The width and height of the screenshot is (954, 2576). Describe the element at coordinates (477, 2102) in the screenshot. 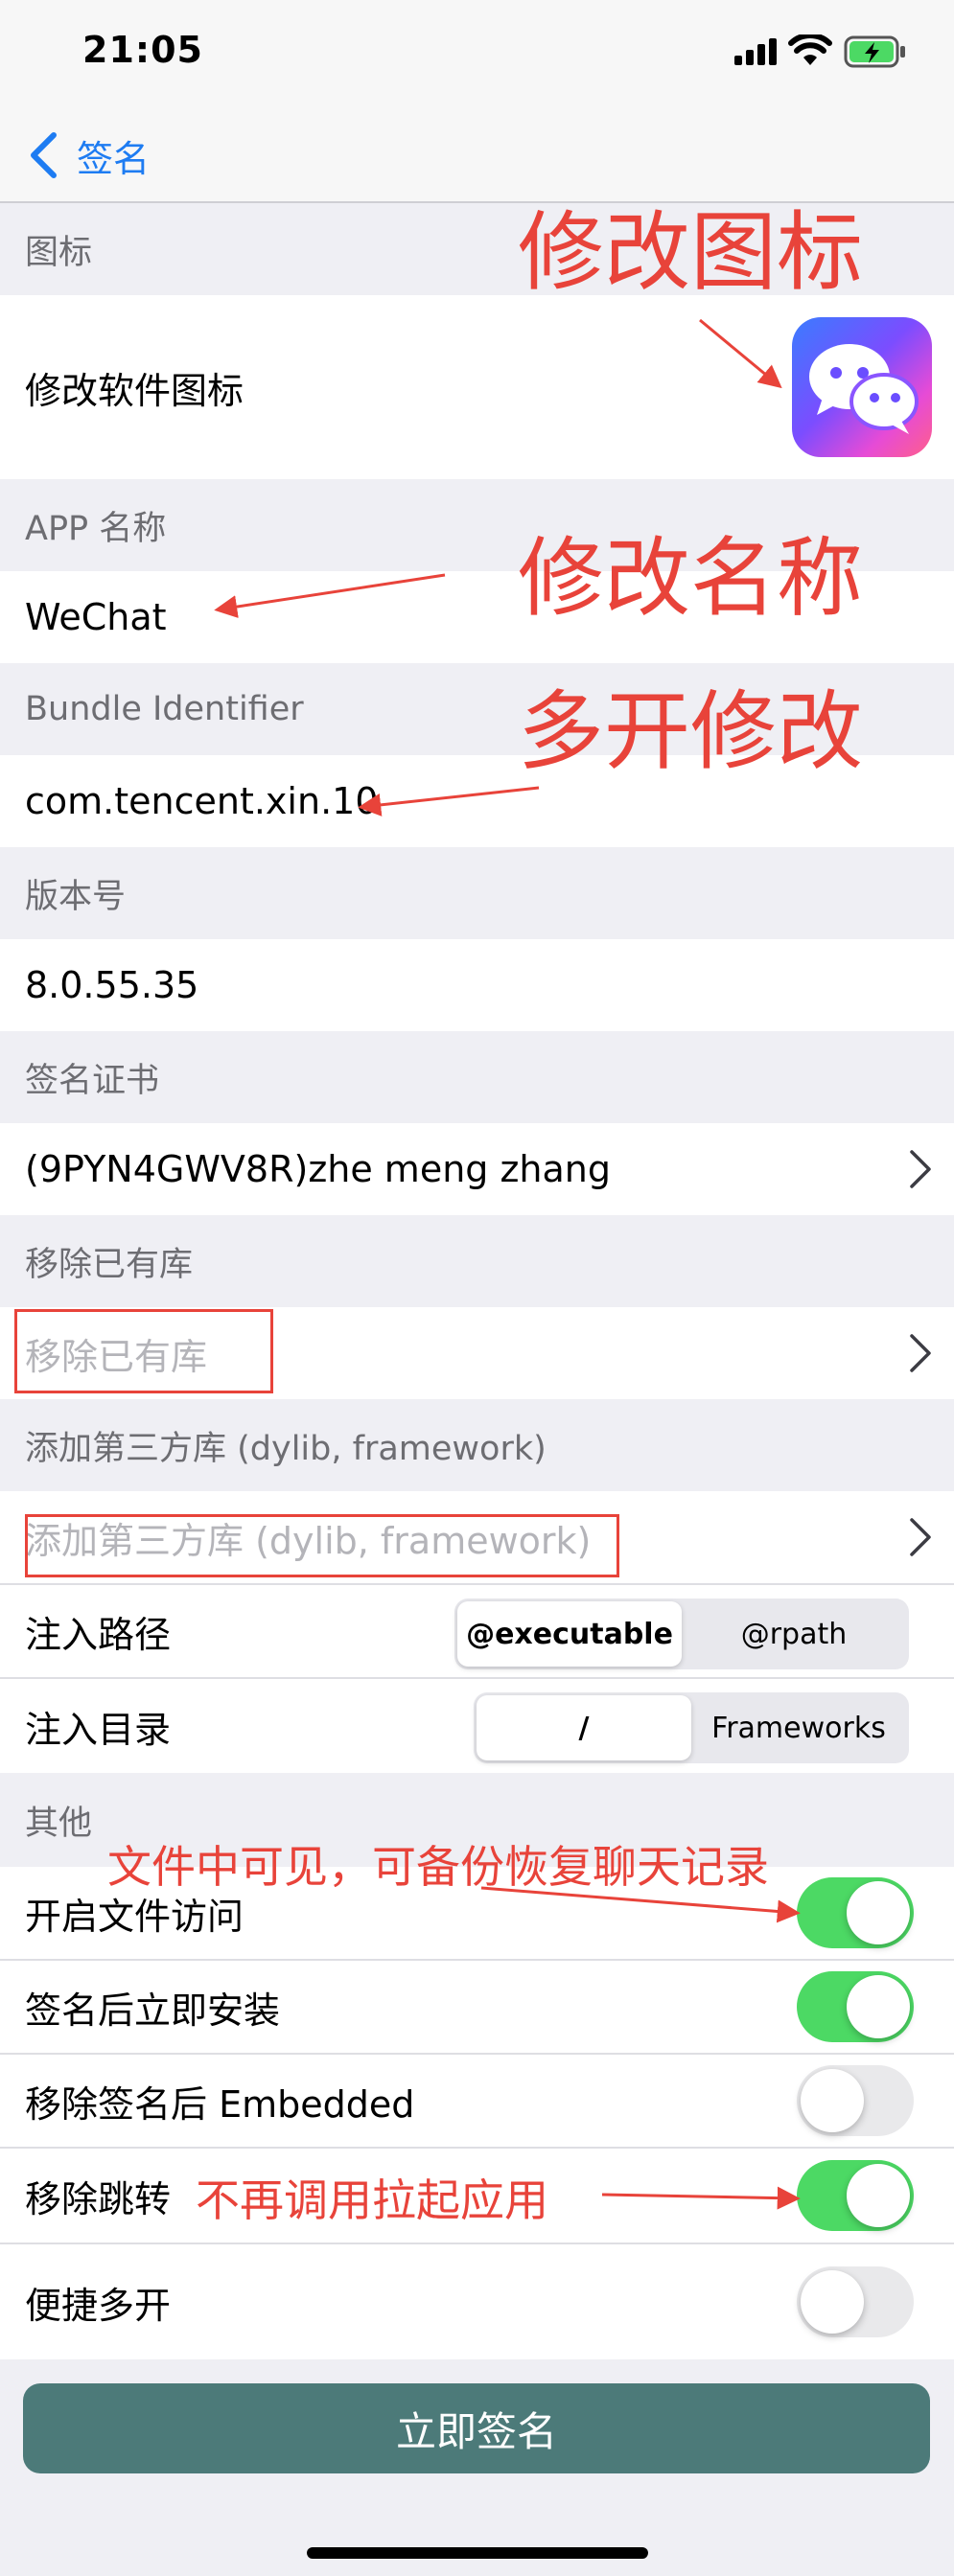

I see `toggle-row-remove-embedded: 移除签名后 Embedded` at that location.